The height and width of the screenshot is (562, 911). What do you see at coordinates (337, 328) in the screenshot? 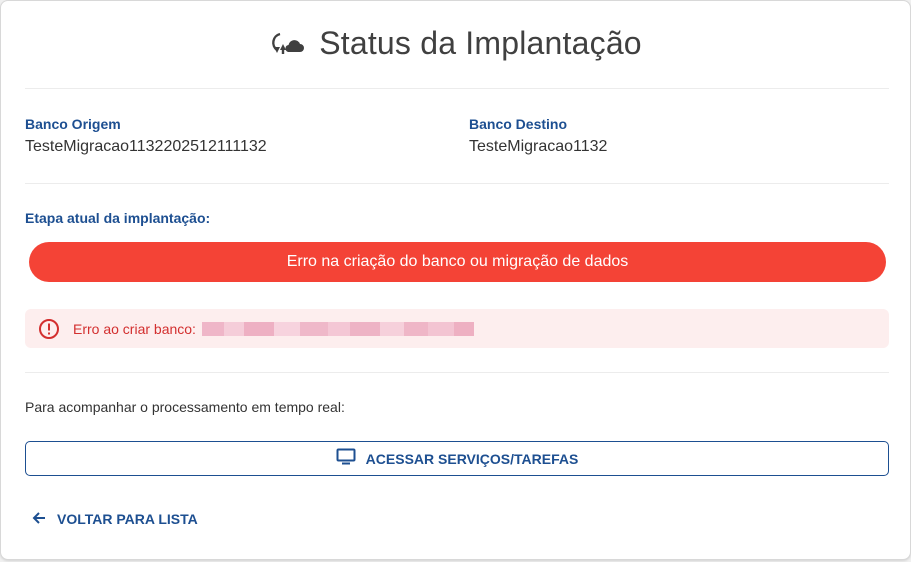
I see `redacted-error-detail` at bounding box center [337, 328].